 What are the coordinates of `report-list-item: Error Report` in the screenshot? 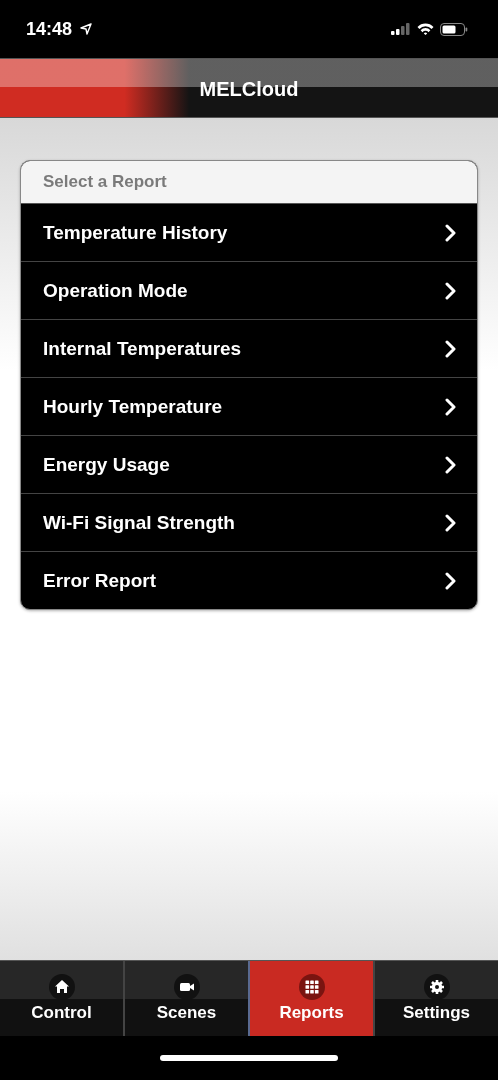 It's located at (249, 580).